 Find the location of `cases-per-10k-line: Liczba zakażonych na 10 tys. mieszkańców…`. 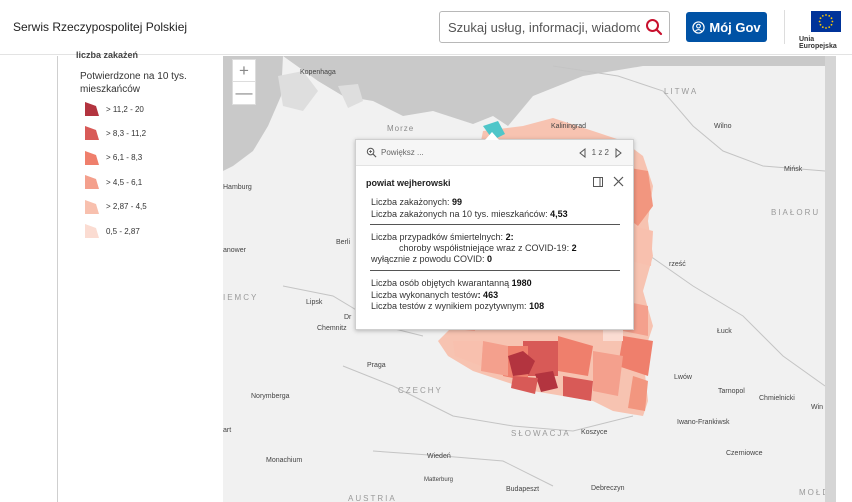

cases-per-10k-line: Liczba zakażonych na 10 tys. mieszkańców… is located at coordinates (469, 214).